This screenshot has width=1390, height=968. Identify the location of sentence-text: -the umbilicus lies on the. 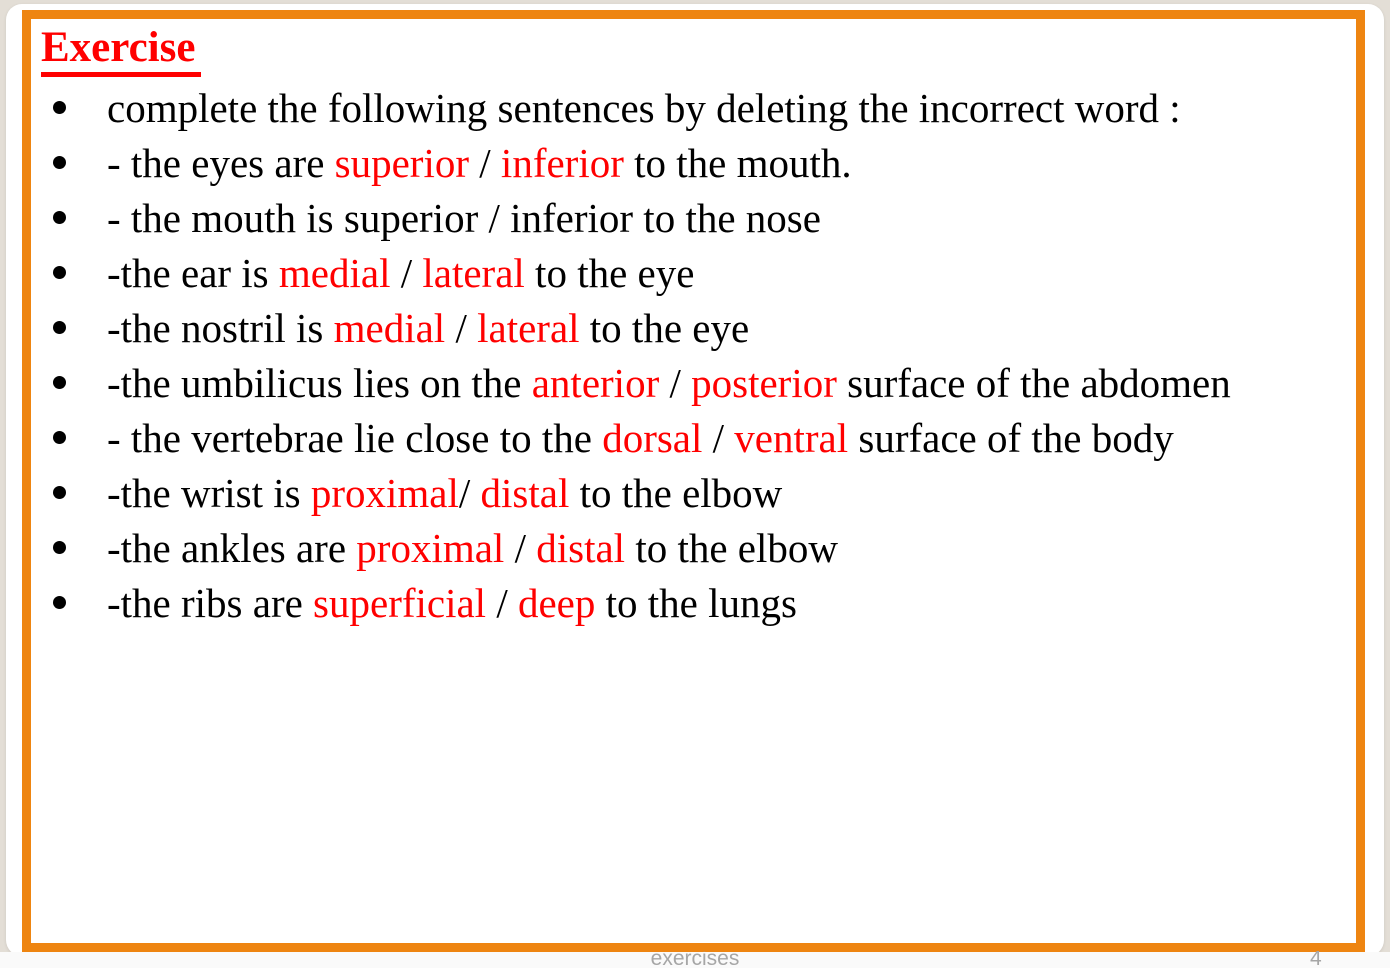
(319, 383).